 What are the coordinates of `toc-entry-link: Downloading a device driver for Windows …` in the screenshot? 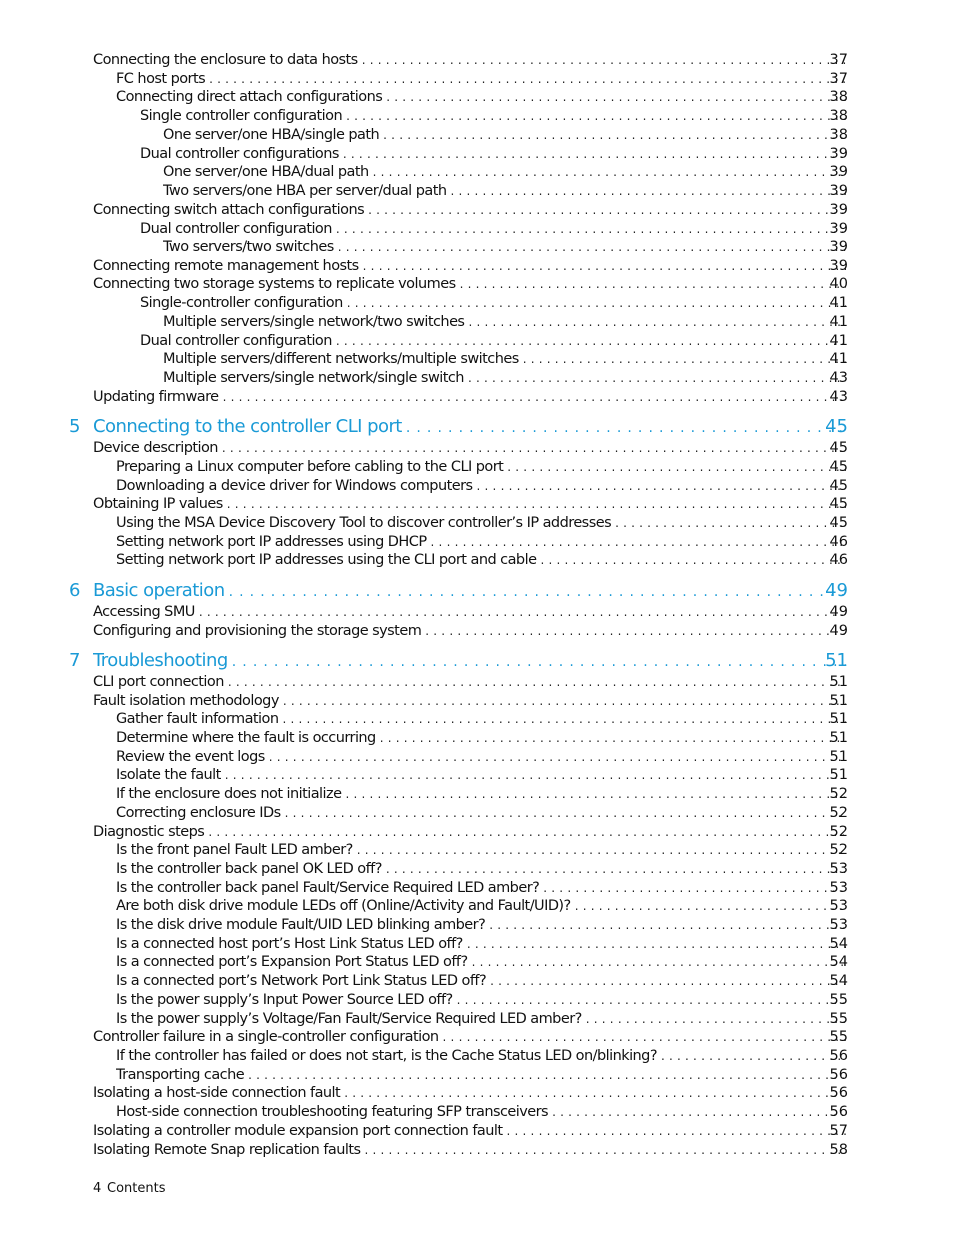 It's located at (481, 486).